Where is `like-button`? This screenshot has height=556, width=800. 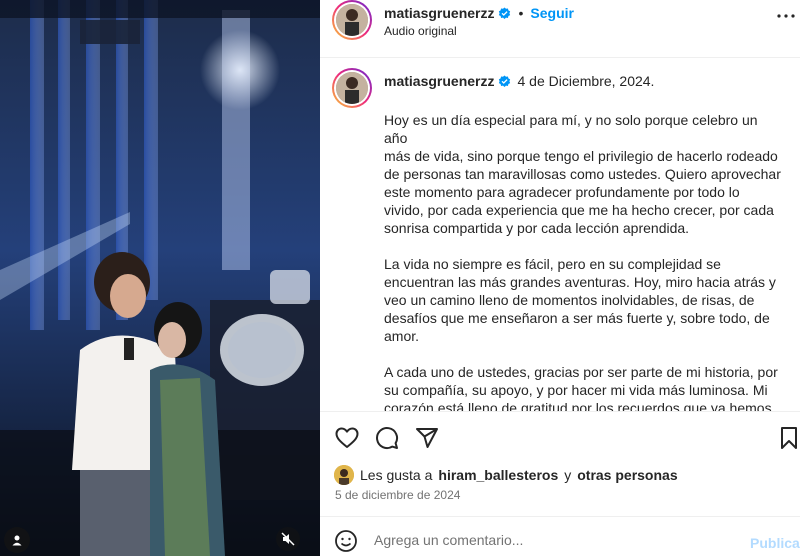
like-button is located at coordinates (347, 438).